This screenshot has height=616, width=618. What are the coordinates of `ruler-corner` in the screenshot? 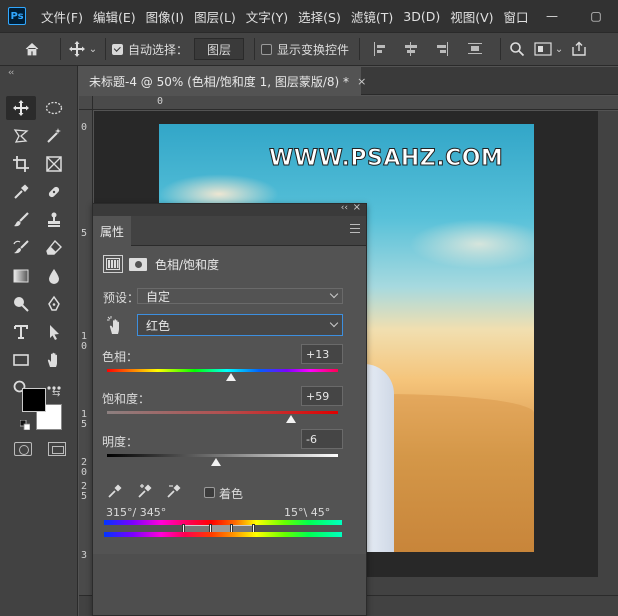 It's located at (86, 103).